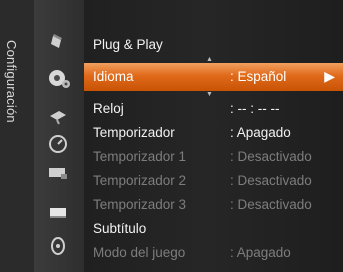 The height and width of the screenshot is (272, 343). What do you see at coordinates (213, 253) in the screenshot?
I see `menu-item-modo-del-juego: Modo del juego : Apagado` at bounding box center [213, 253].